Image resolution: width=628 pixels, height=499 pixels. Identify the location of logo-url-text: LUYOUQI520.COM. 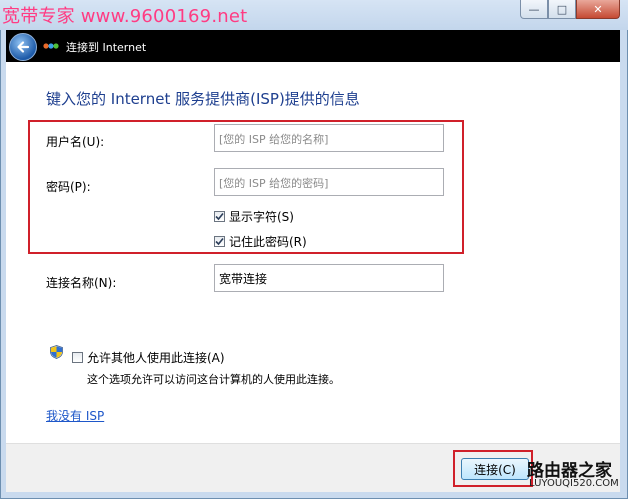
(574, 483).